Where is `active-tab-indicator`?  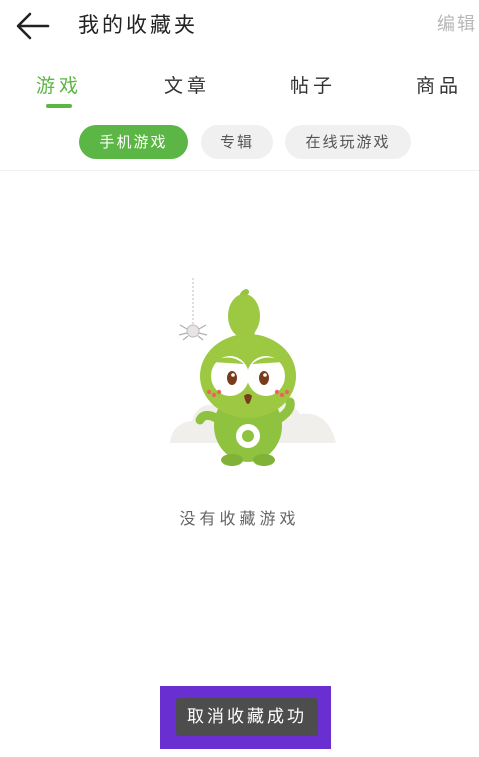
active-tab-indicator is located at coordinates (59, 106).